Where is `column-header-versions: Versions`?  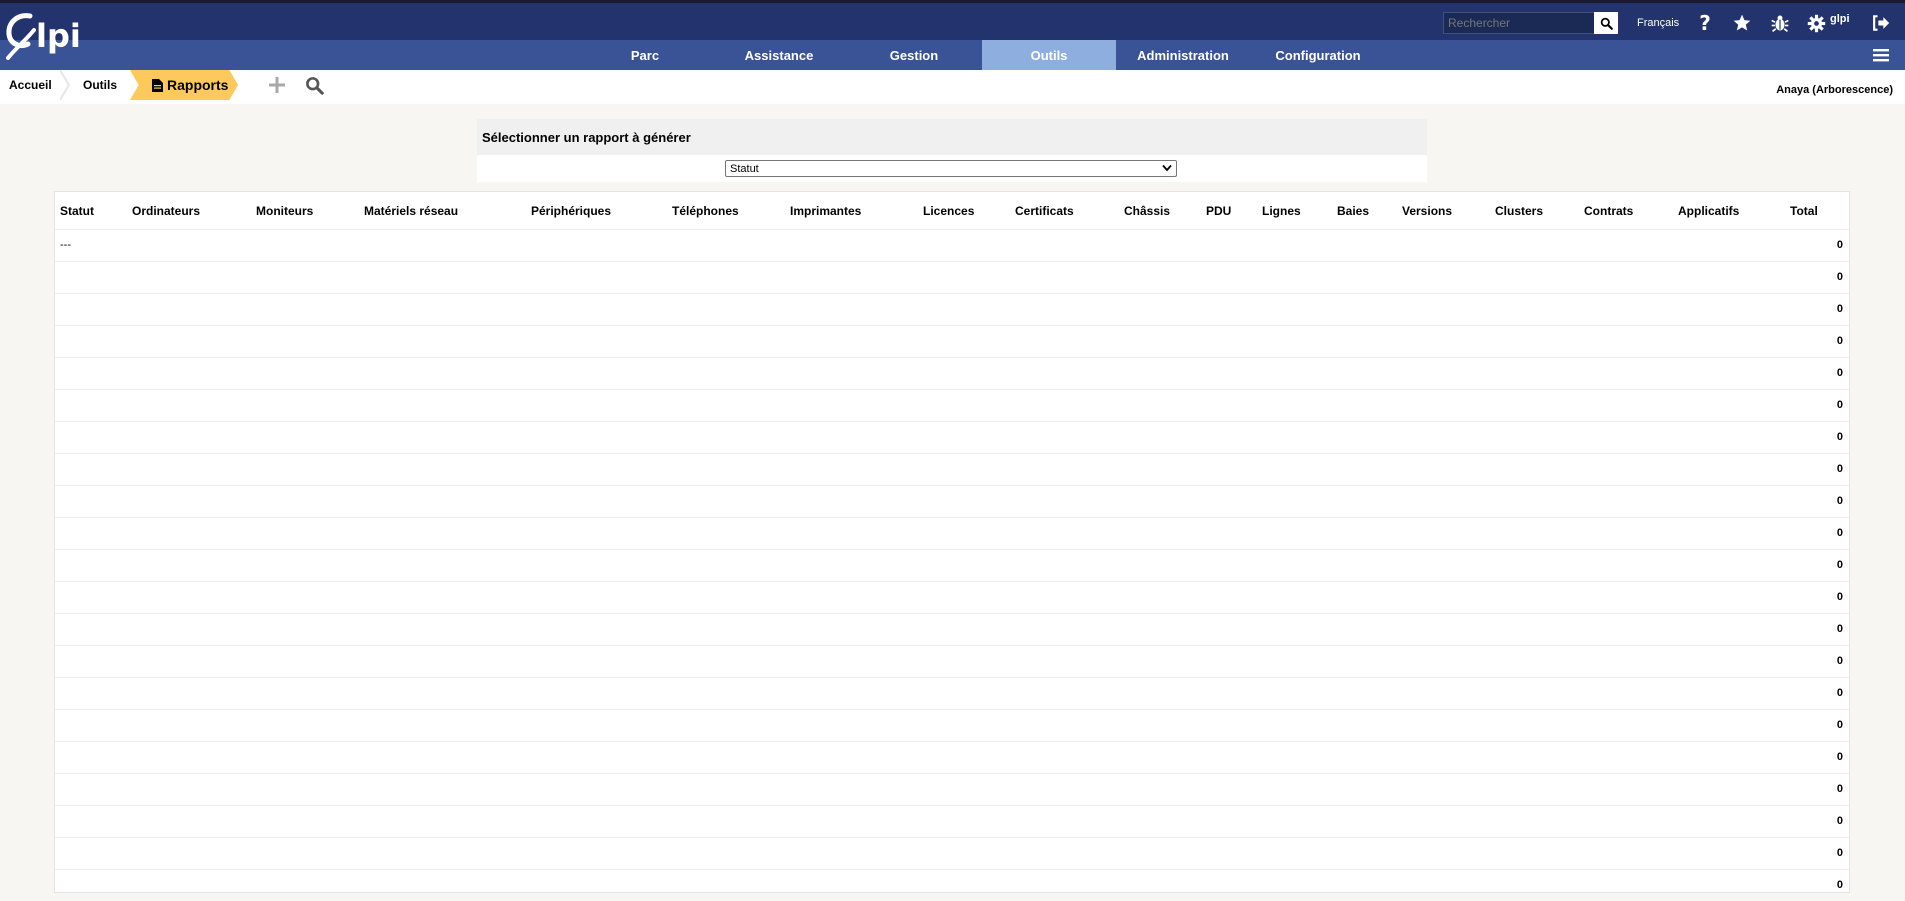
column-header-versions: Versions is located at coordinates (1427, 210).